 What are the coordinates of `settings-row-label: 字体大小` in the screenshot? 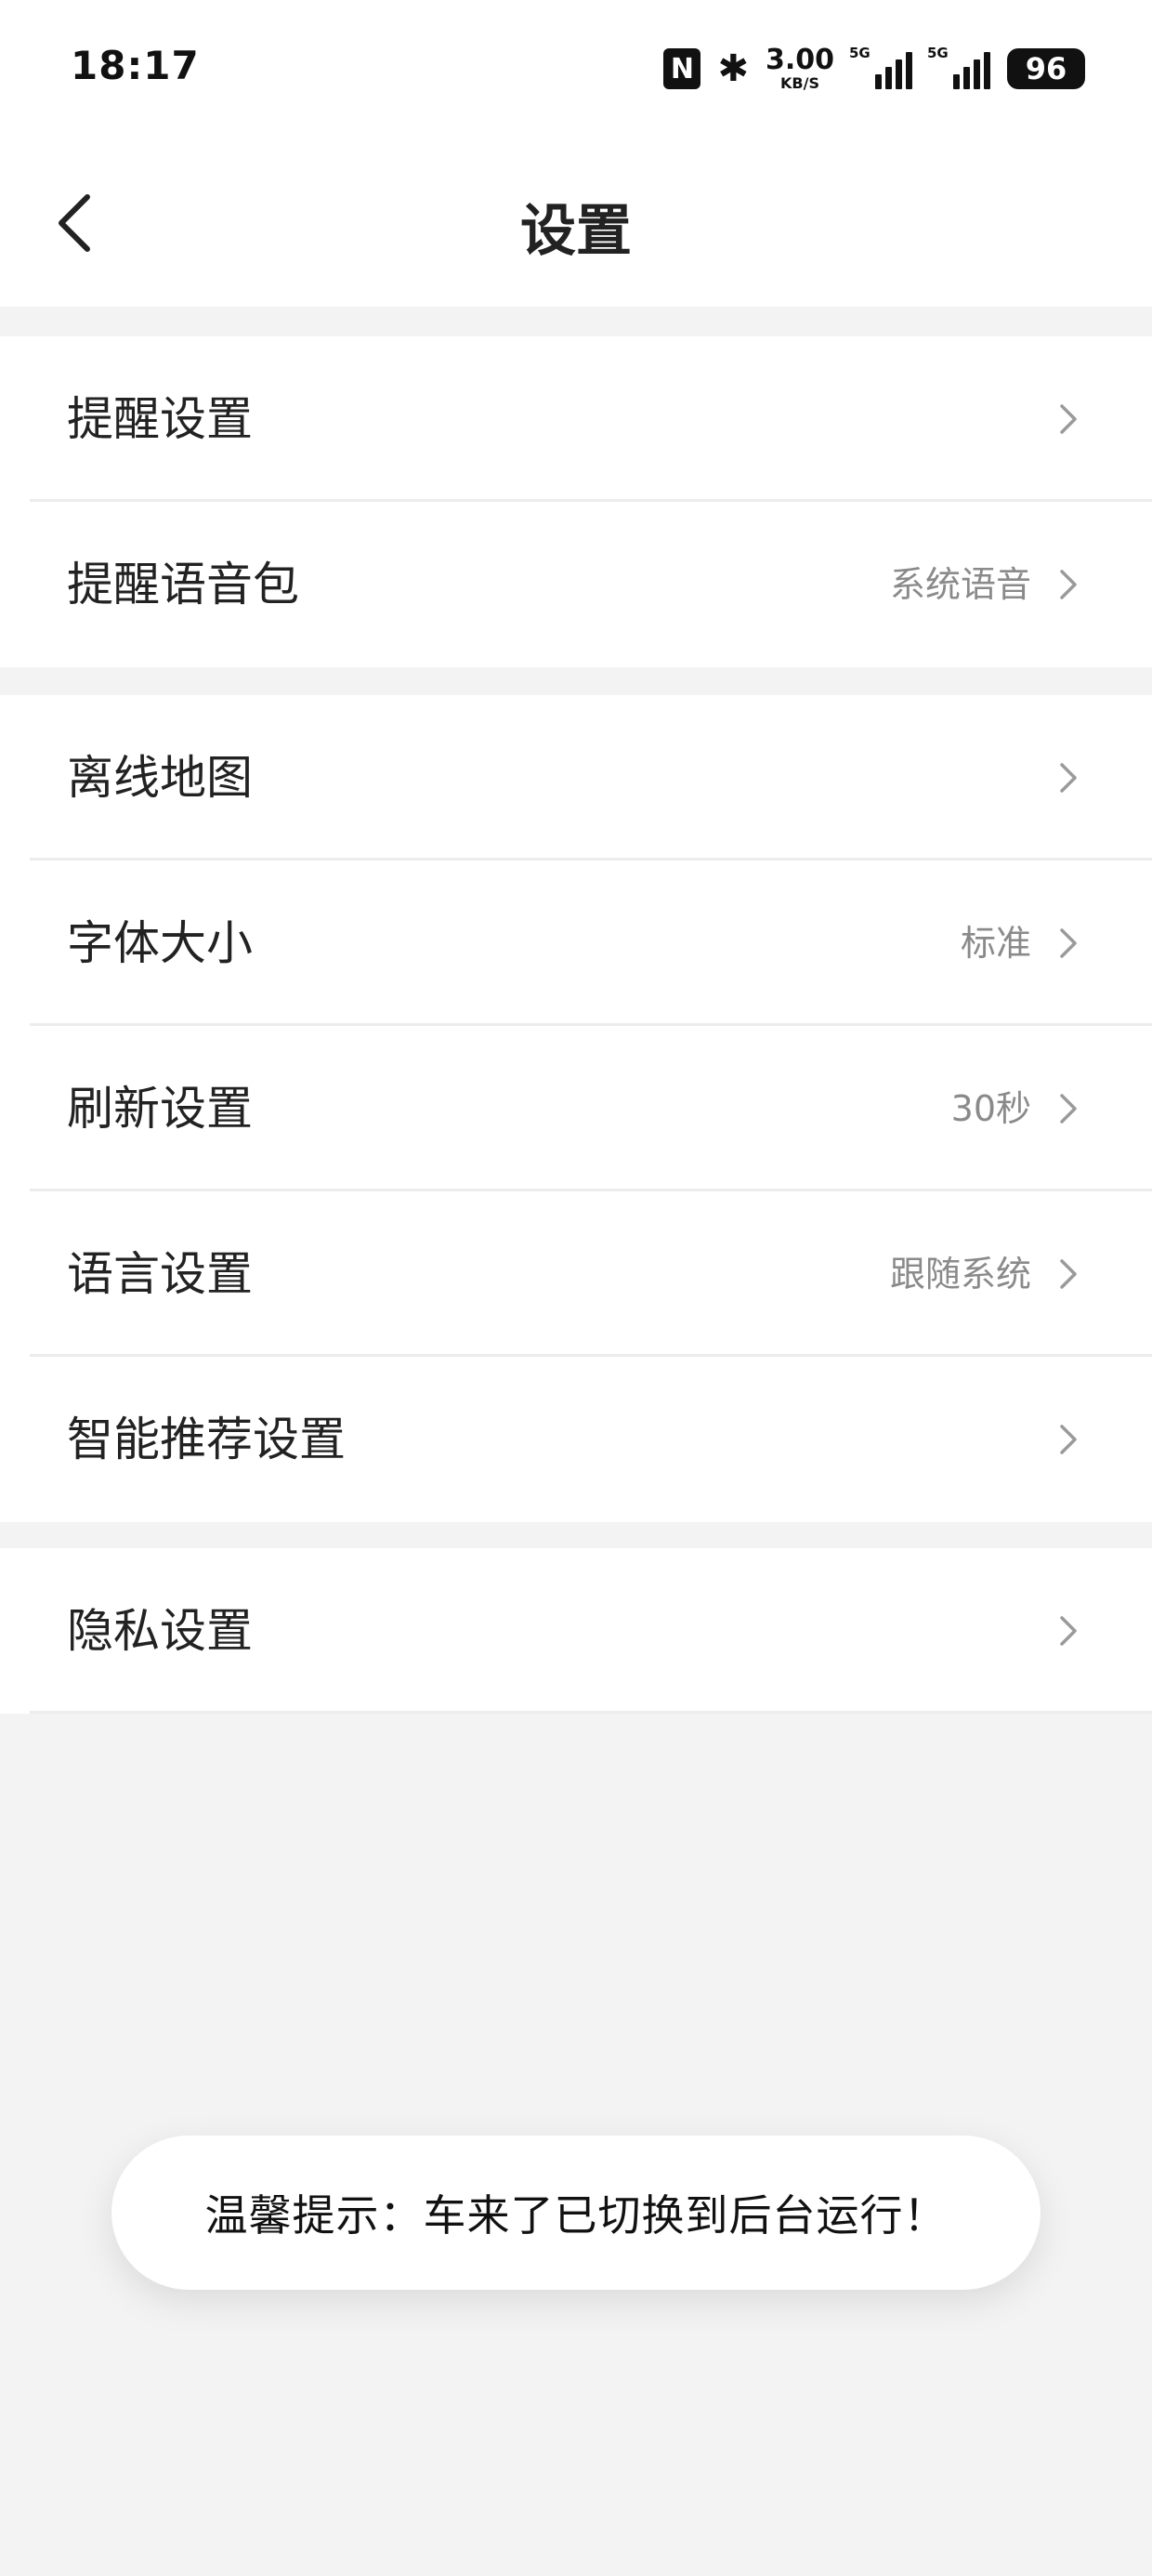 It's located at (160, 943).